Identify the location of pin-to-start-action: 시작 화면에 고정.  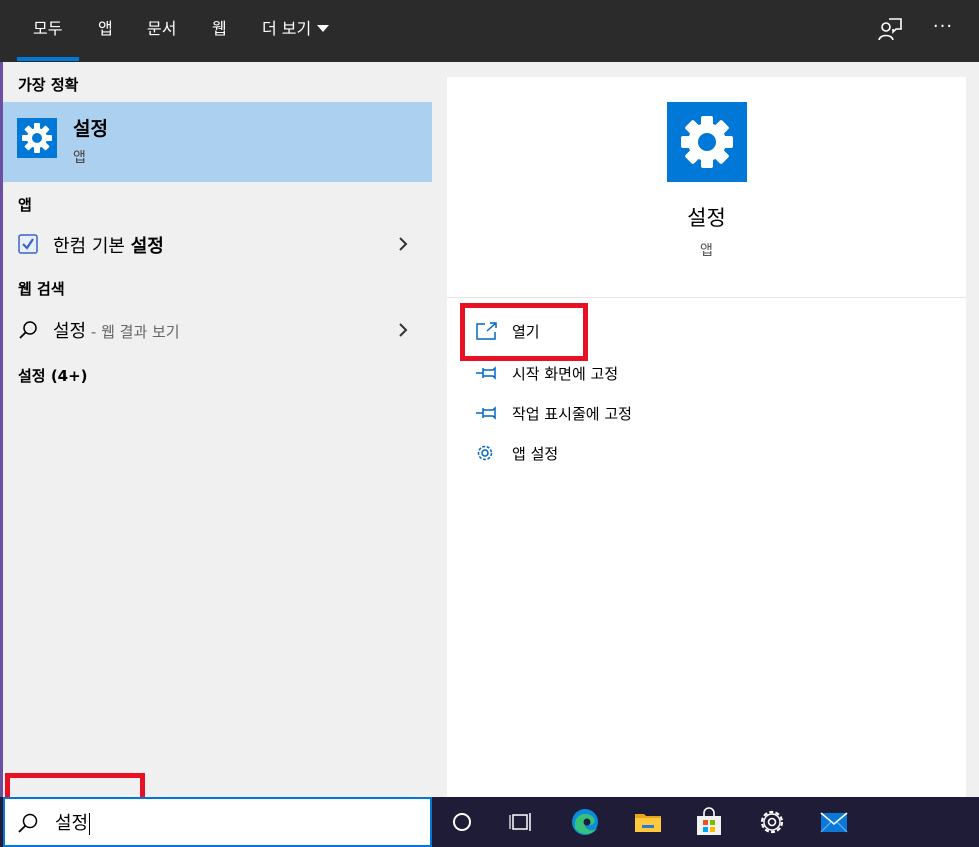
(625, 374).